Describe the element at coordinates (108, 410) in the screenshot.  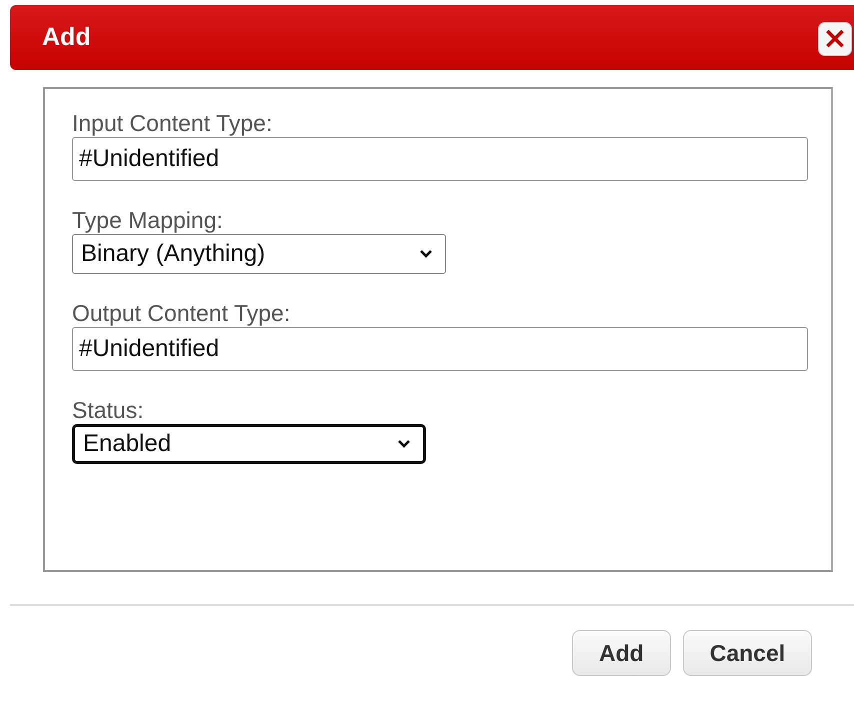
I see `field-label: Status:` at that location.